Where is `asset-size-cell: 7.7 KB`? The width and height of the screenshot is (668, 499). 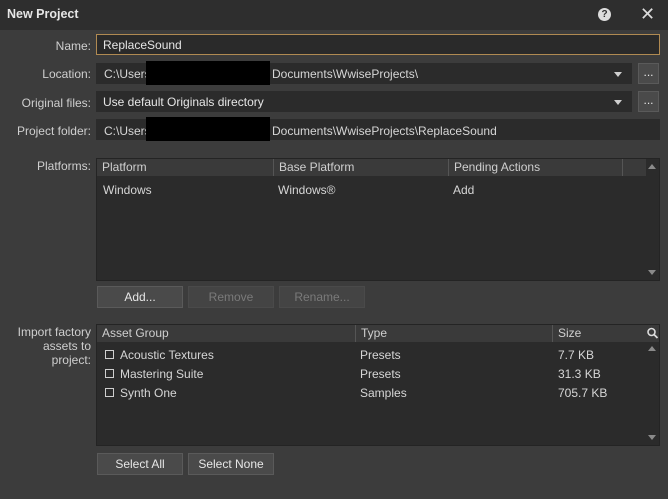 asset-size-cell: 7.7 KB is located at coordinates (576, 355).